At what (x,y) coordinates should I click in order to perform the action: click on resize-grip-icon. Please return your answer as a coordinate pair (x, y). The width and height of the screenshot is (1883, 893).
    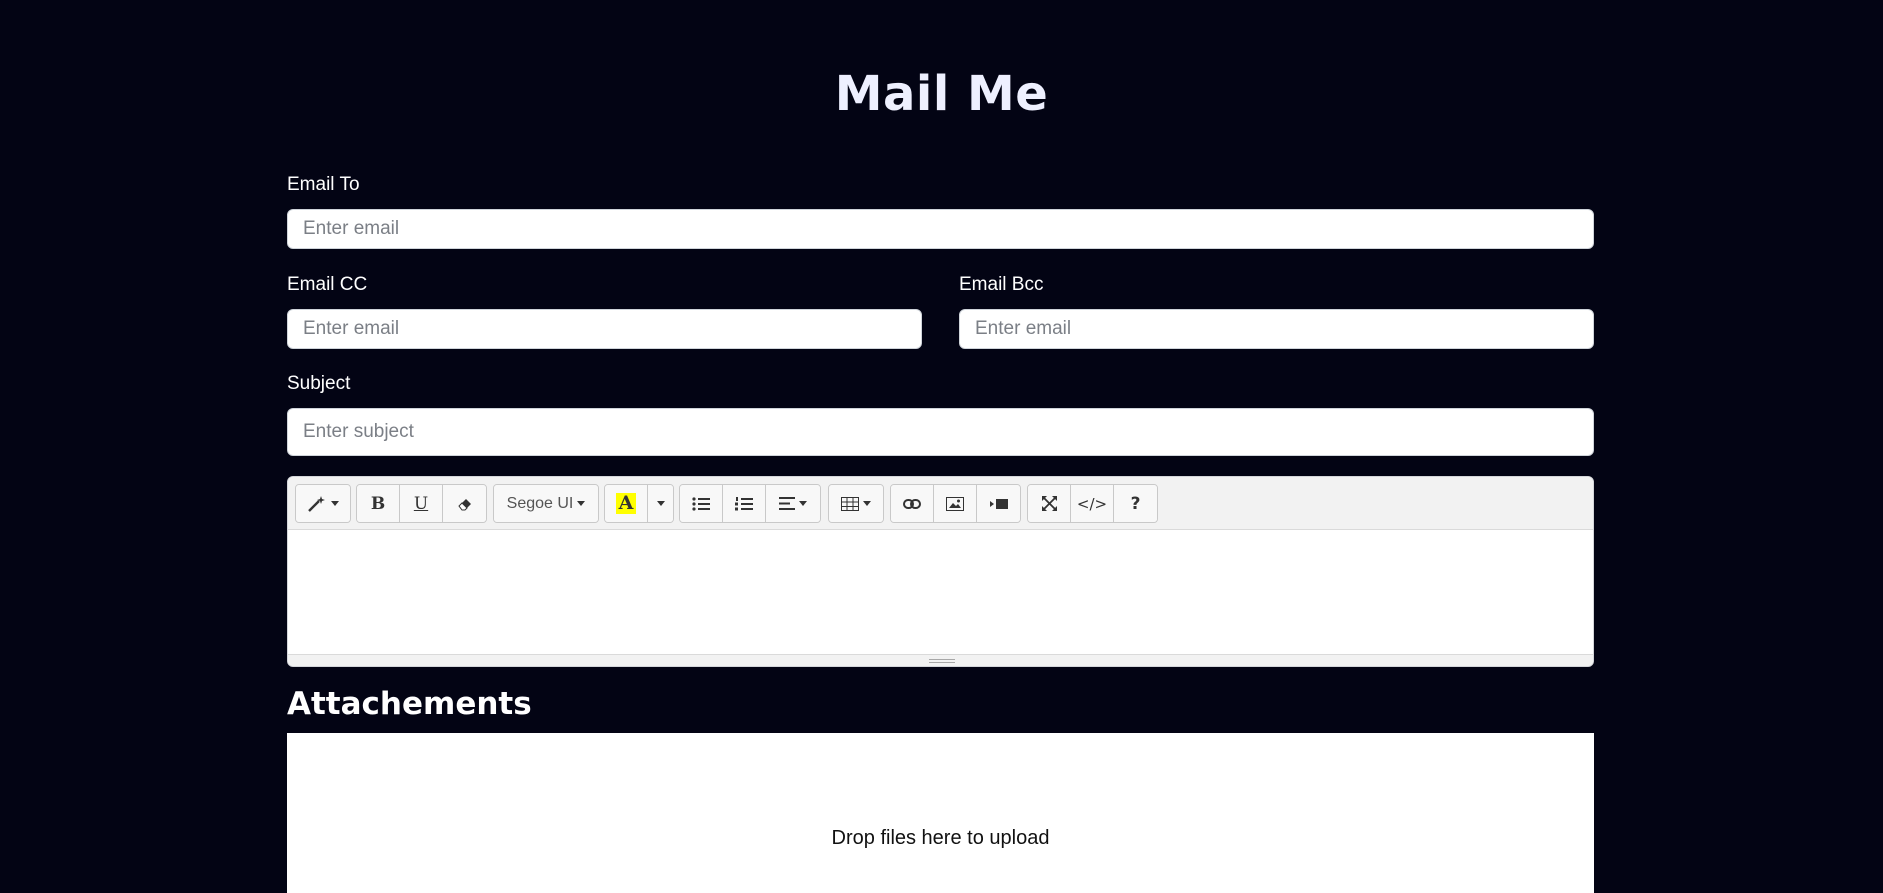
    Looking at the image, I should click on (942, 661).